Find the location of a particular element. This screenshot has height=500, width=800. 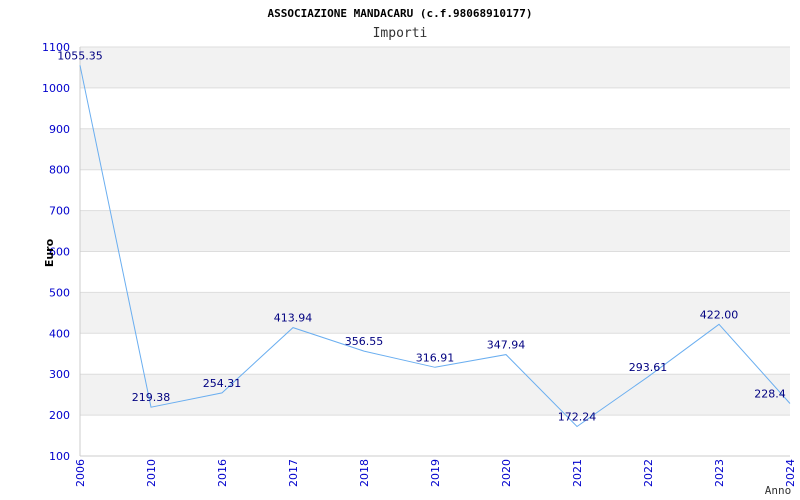

data-label: 254.31 is located at coordinates (222, 383).